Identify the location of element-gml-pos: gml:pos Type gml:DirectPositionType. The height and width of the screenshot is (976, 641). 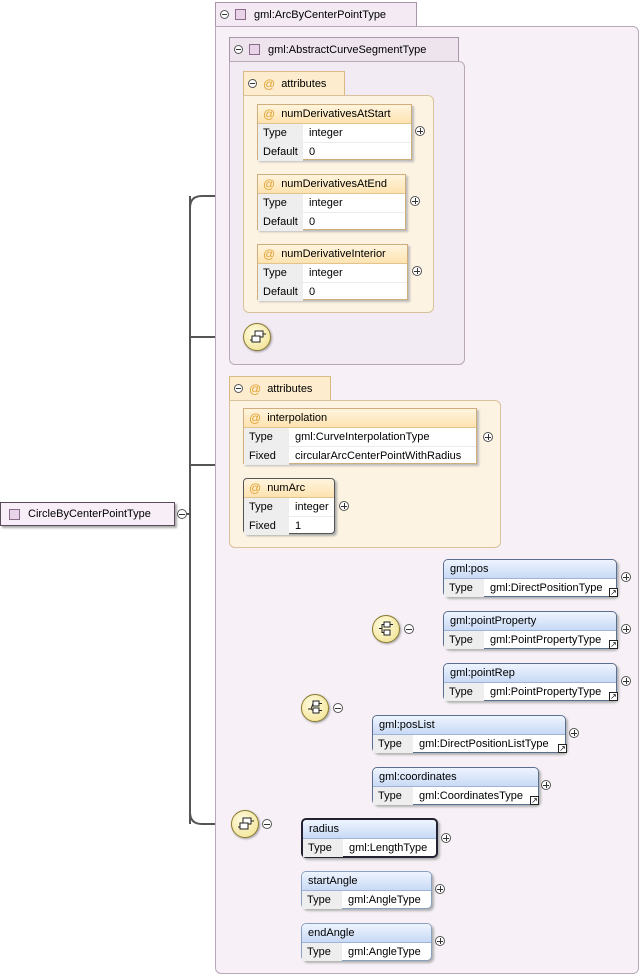
(530, 578).